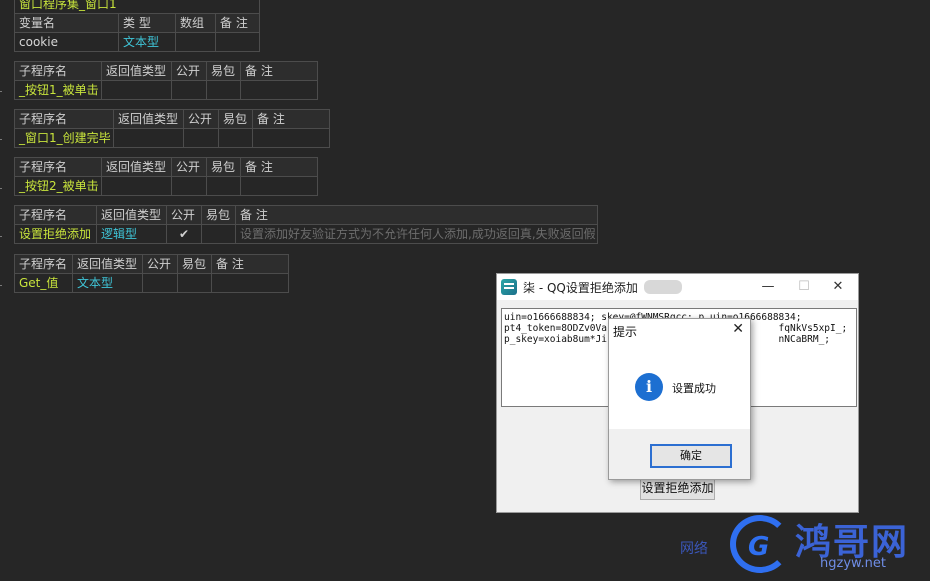 The image size is (930, 581). I want to click on subroutine-table-3: 子程序名 返回值类型 公开 易包 备 注 _按钮2_被单击, so click(166, 176).